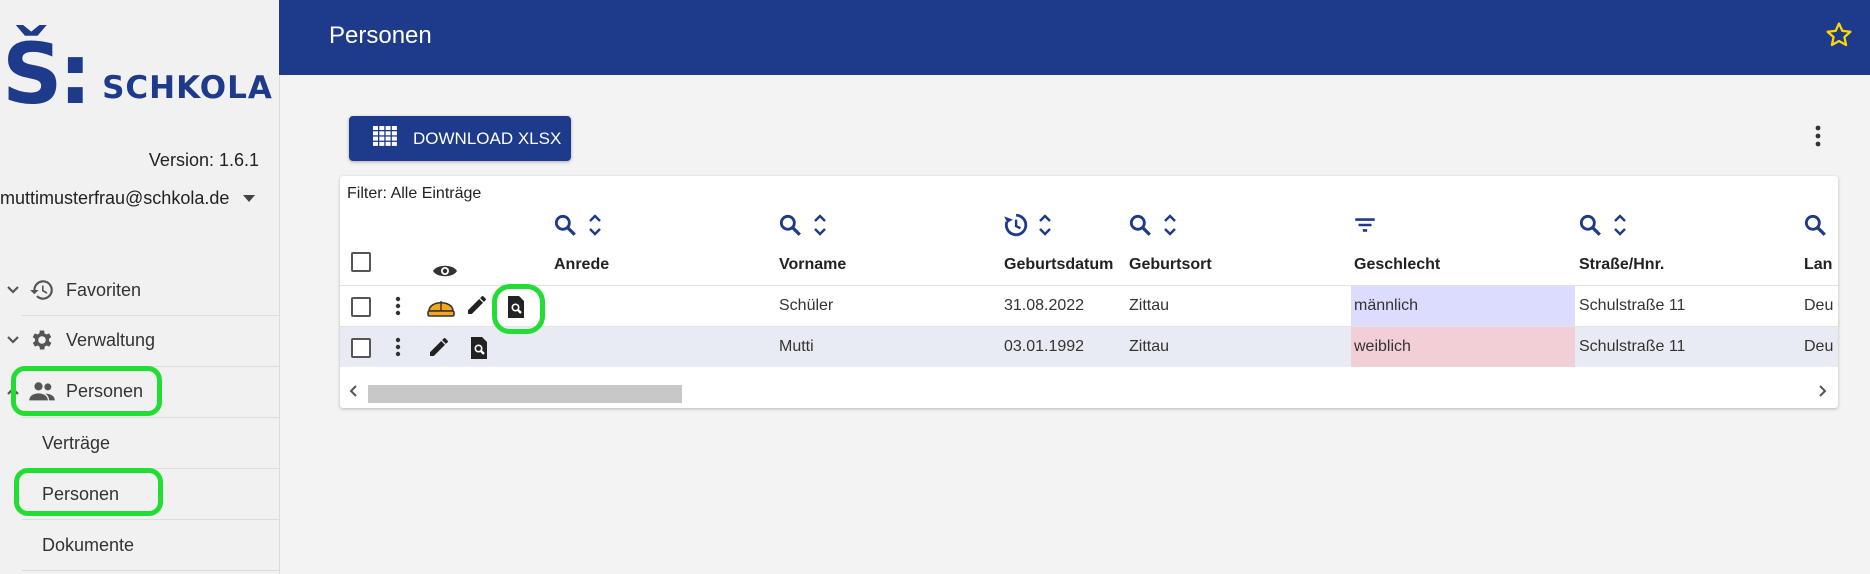 The height and width of the screenshot is (574, 1870). What do you see at coordinates (414, 193) in the screenshot?
I see `filter-label: Filter: Alle Einträge` at bounding box center [414, 193].